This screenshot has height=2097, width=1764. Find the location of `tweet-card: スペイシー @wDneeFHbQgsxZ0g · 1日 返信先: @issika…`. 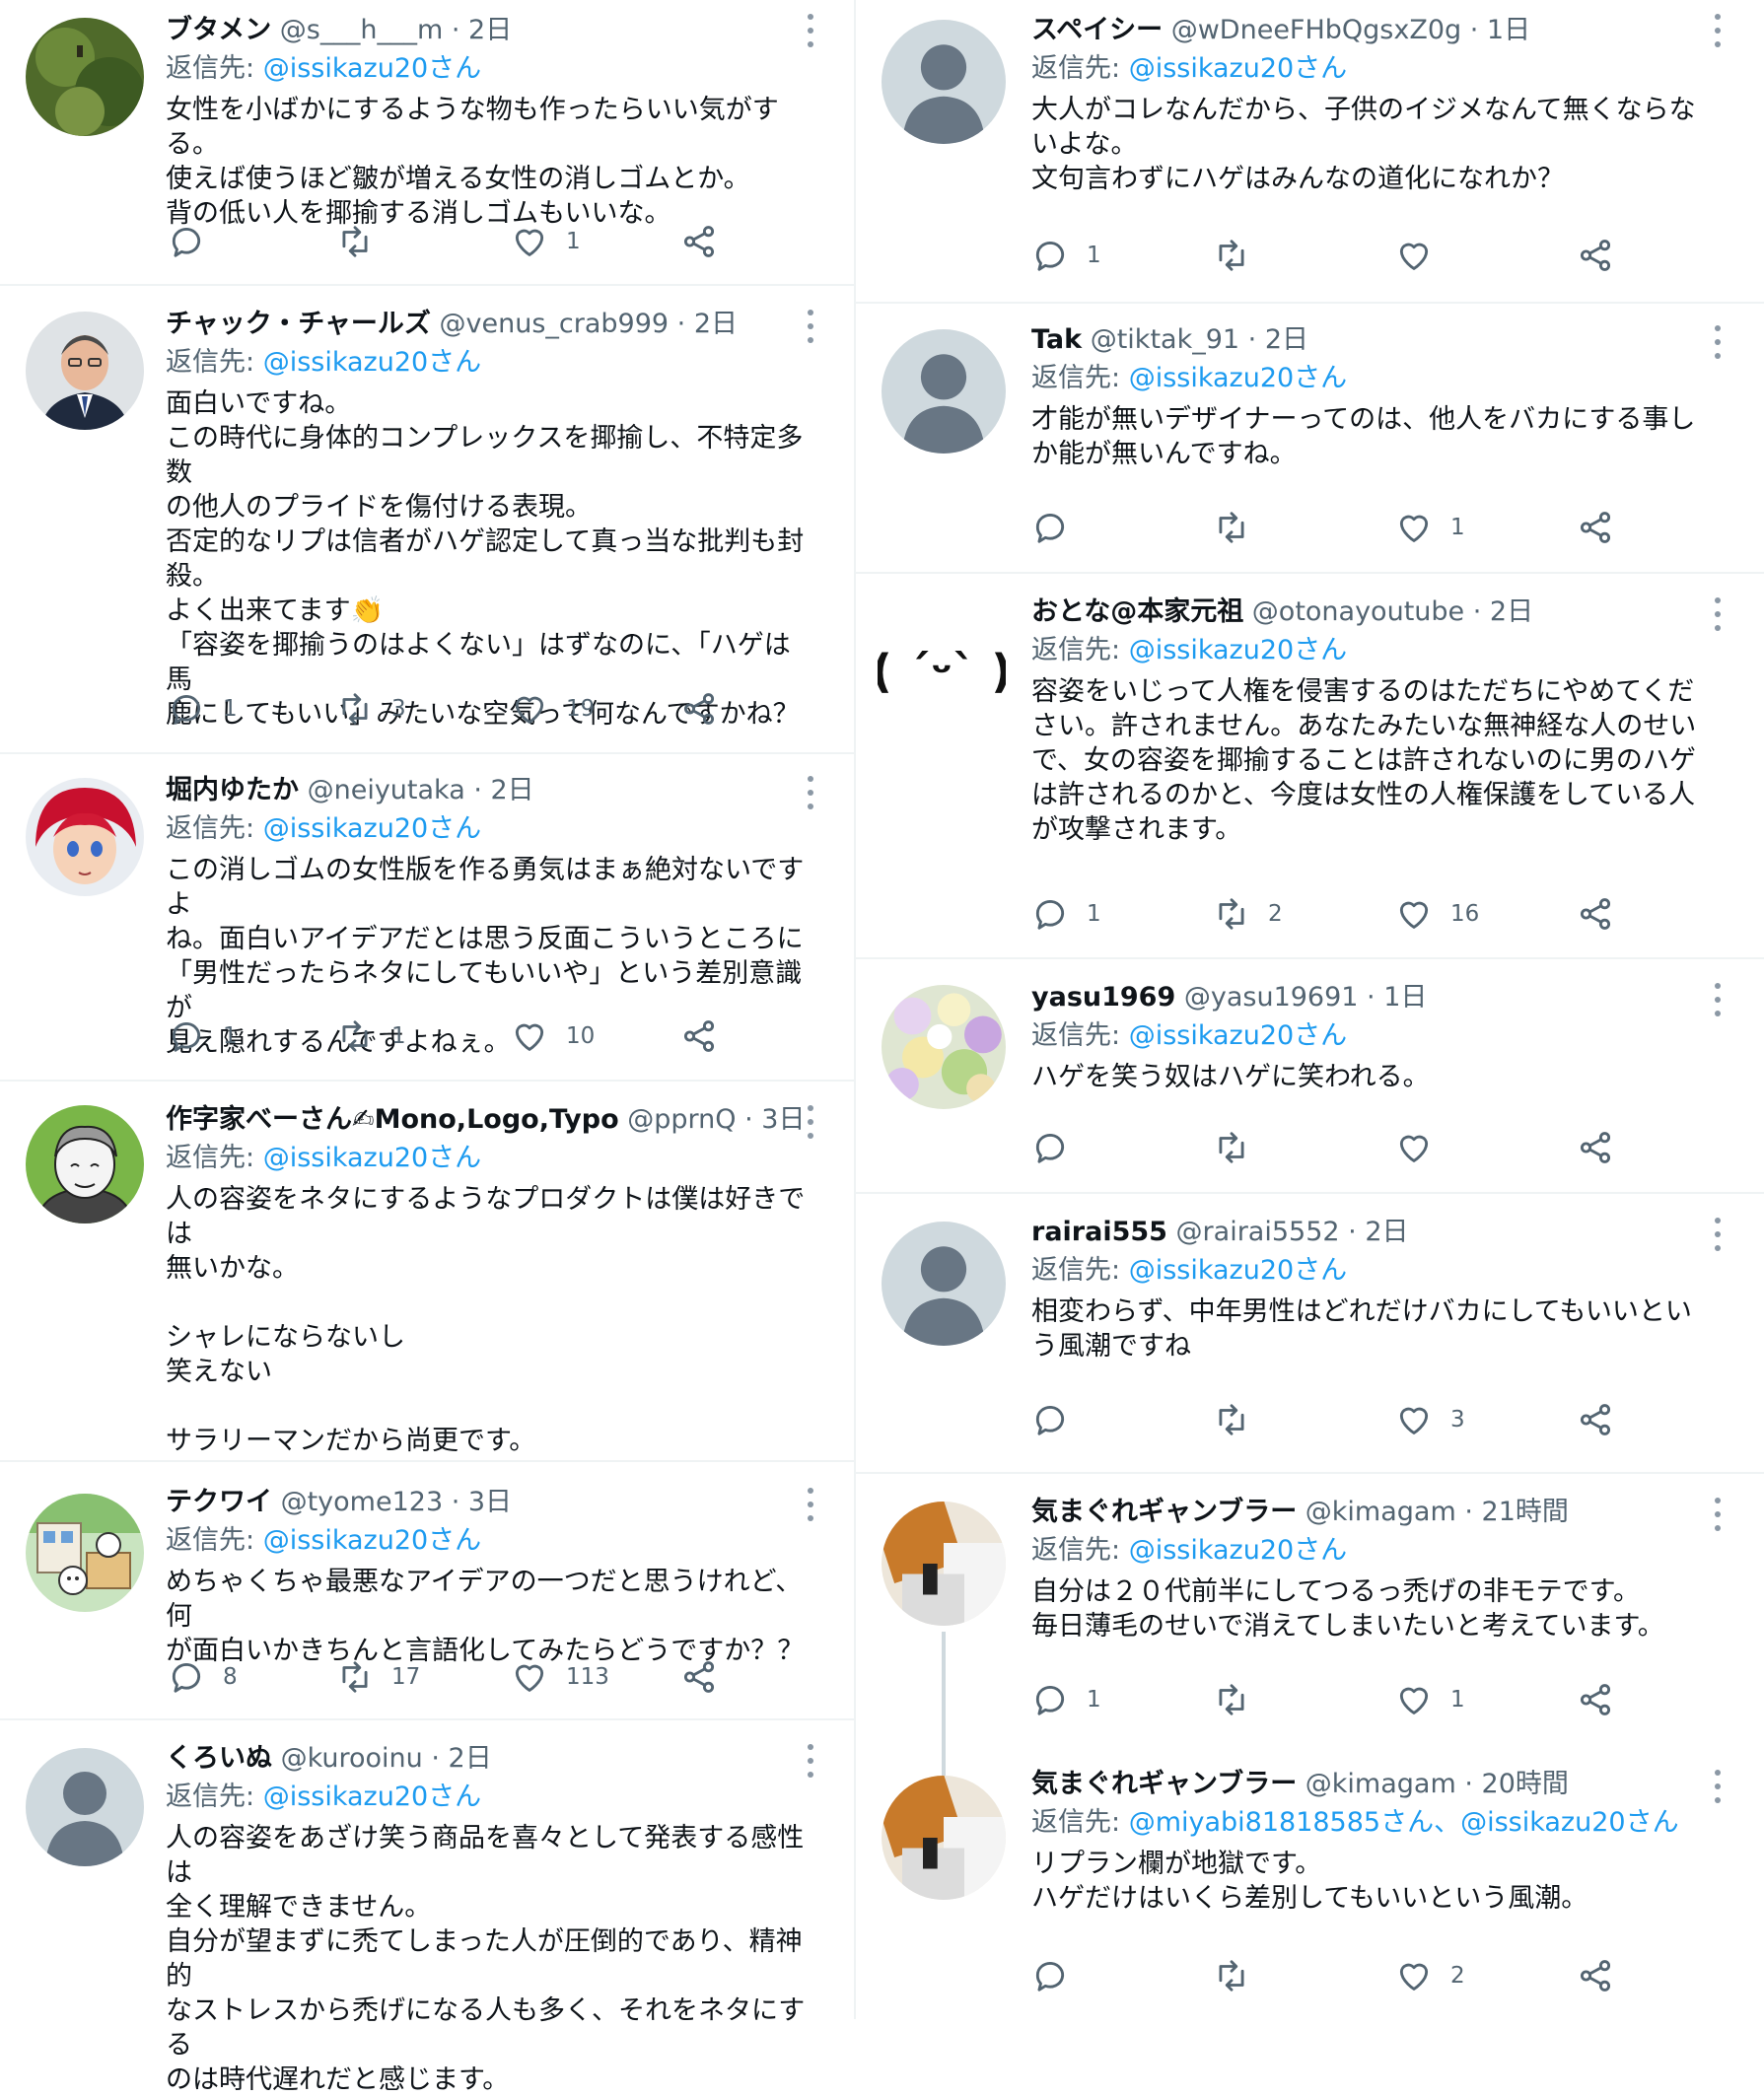

tweet-card: スペイシー @wDneeFHbQgsxZ0g · 1日 返信先: @issika… is located at coordinates (1309, 152).